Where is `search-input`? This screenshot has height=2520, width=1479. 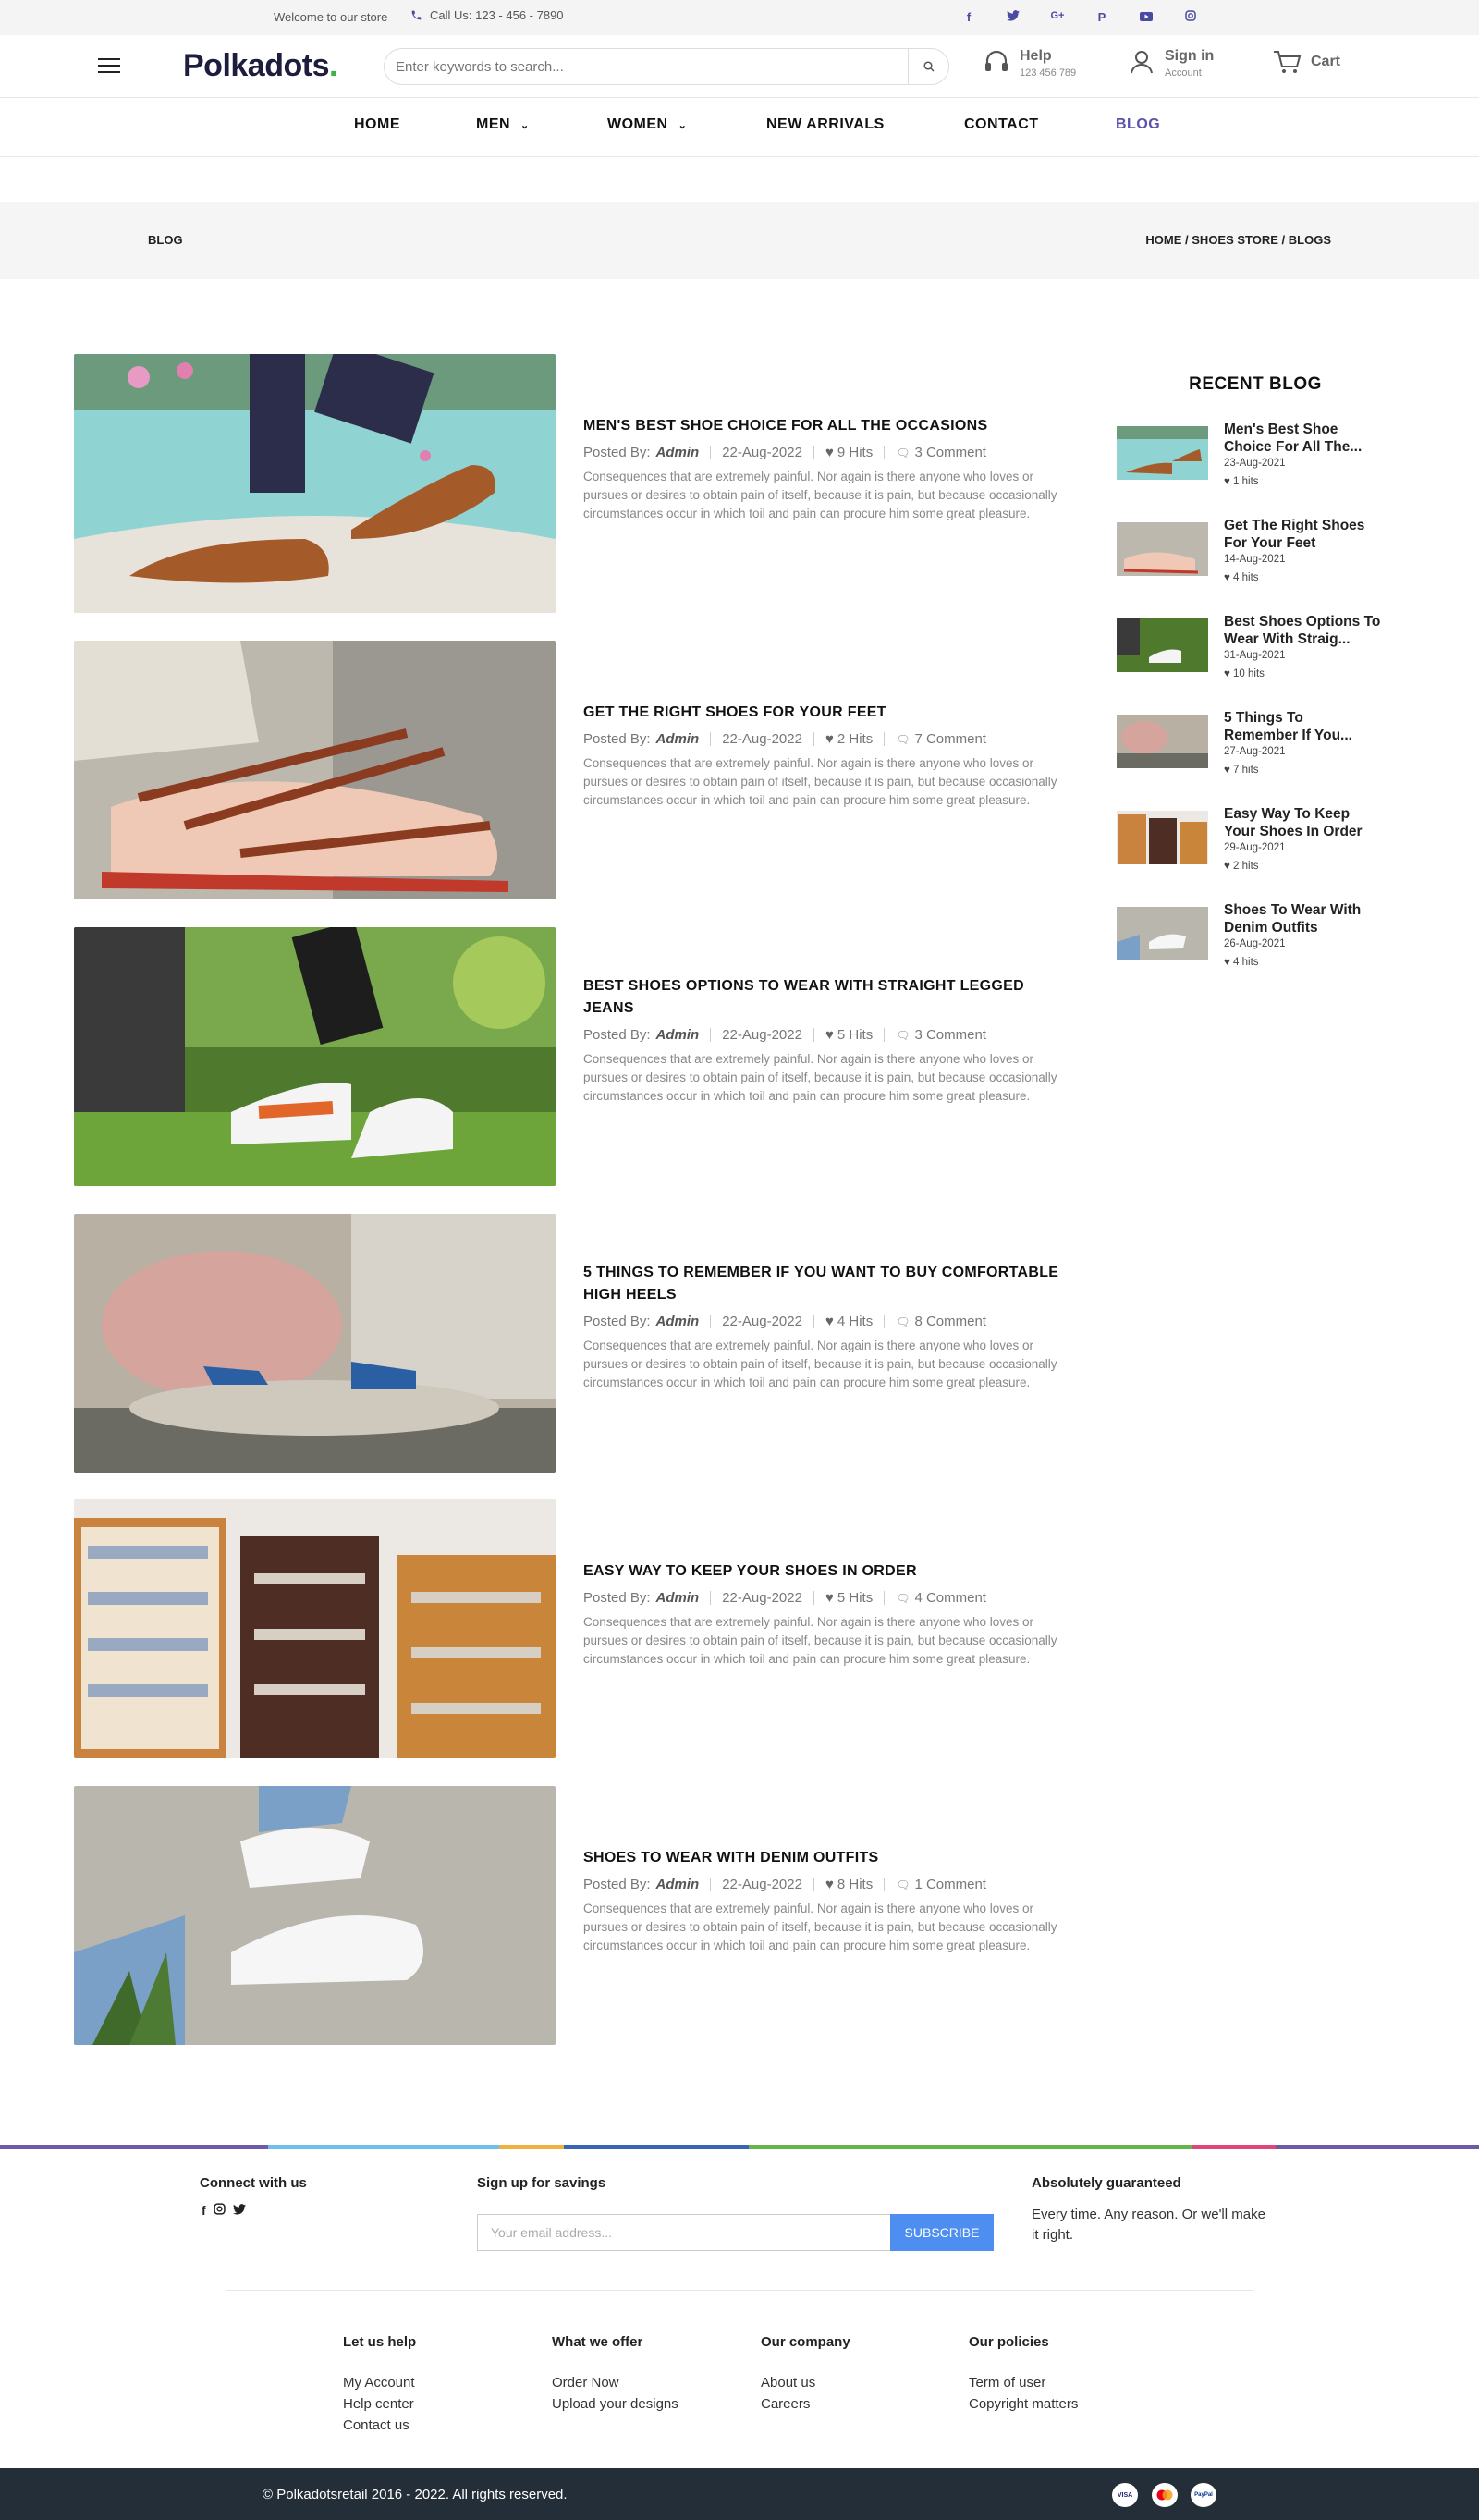 search-input is located at coordinates (652, 66).